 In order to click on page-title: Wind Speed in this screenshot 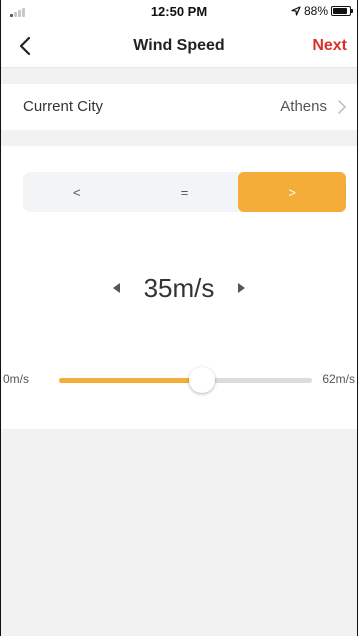, I will do `click(179, 45)`.